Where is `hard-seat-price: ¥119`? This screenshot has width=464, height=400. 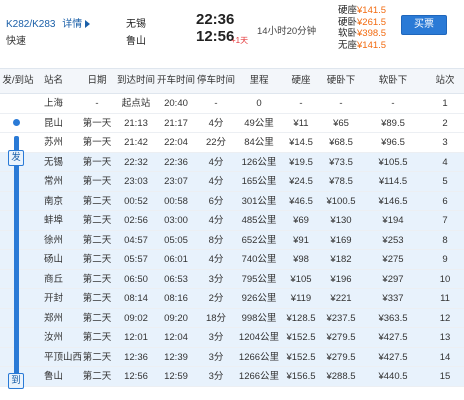
hard-seat-price: ¥119 is located at coordinates (301, 298).